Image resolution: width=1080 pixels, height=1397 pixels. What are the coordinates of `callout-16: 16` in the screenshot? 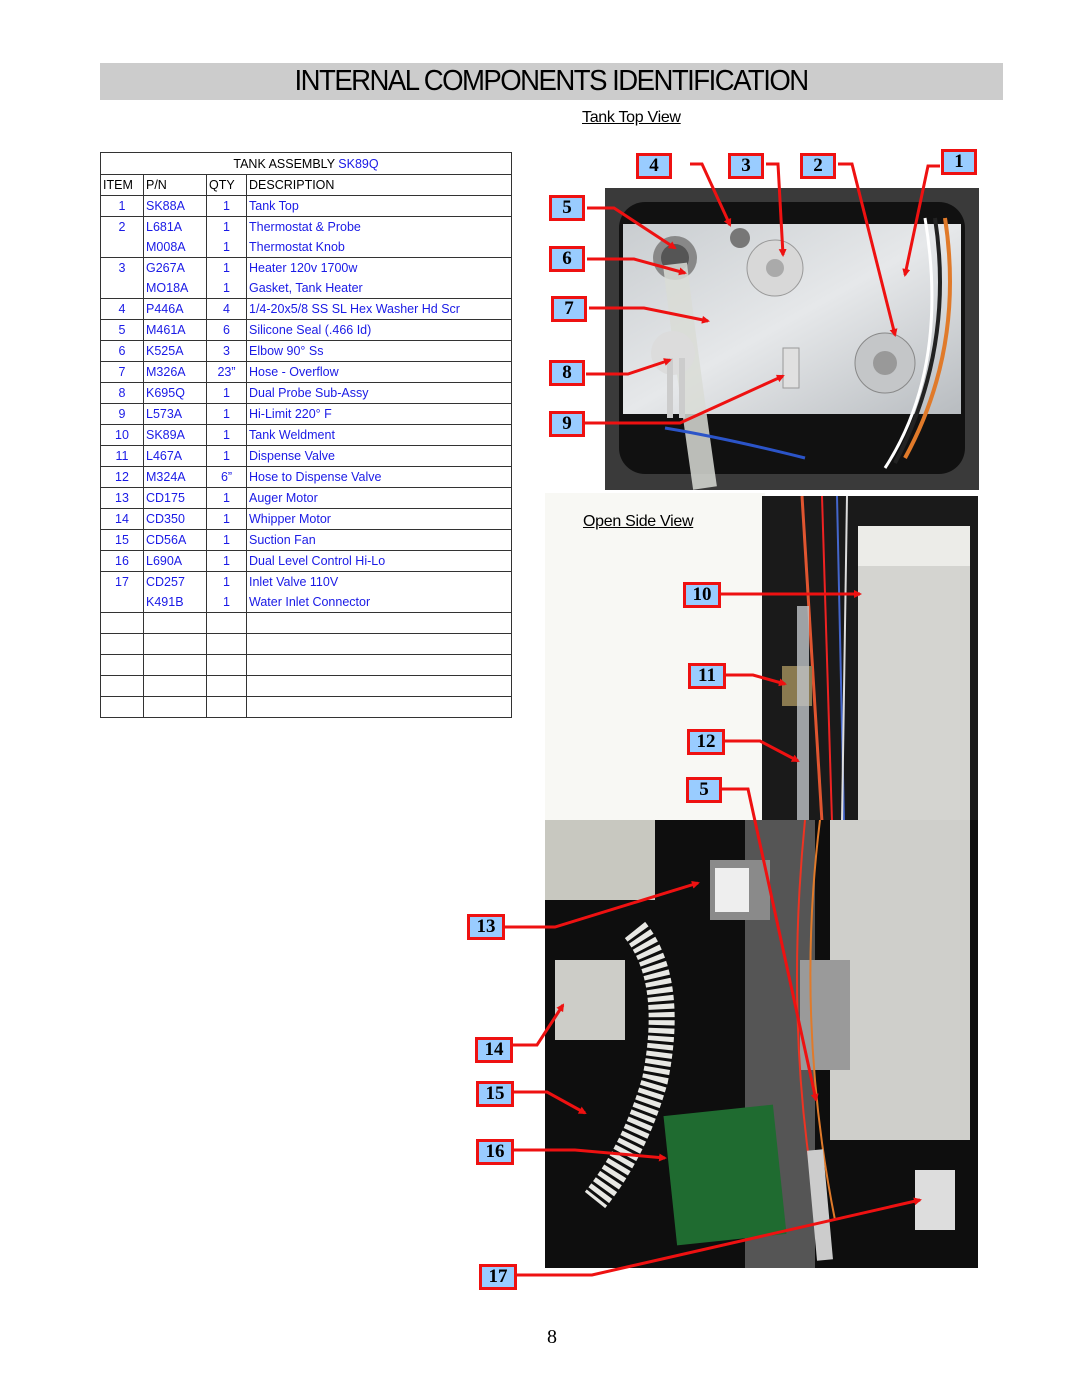 It's located at (495, 1152).